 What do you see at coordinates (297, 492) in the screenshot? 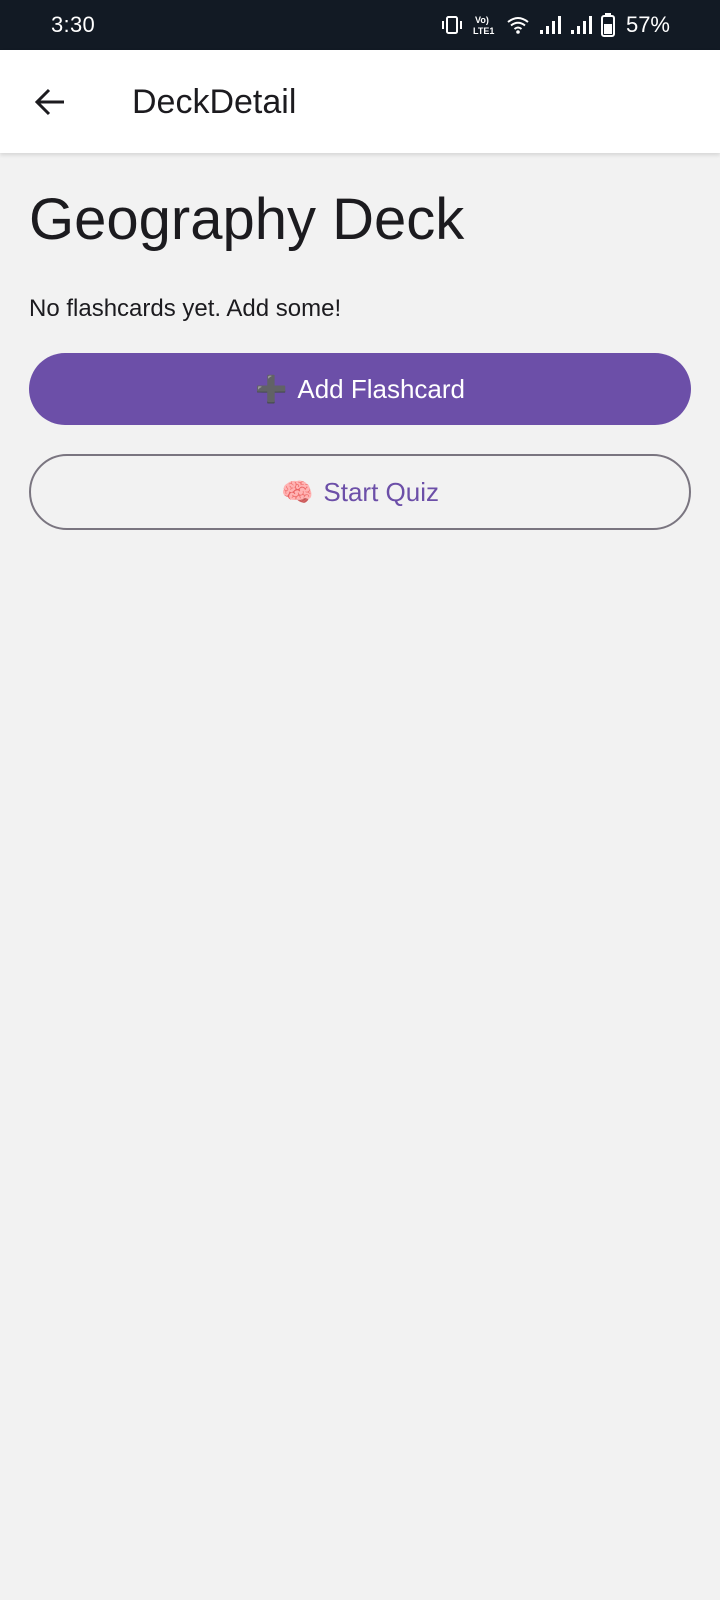
I see `brain-icon: 🧠` at bounding box center [297, 492].